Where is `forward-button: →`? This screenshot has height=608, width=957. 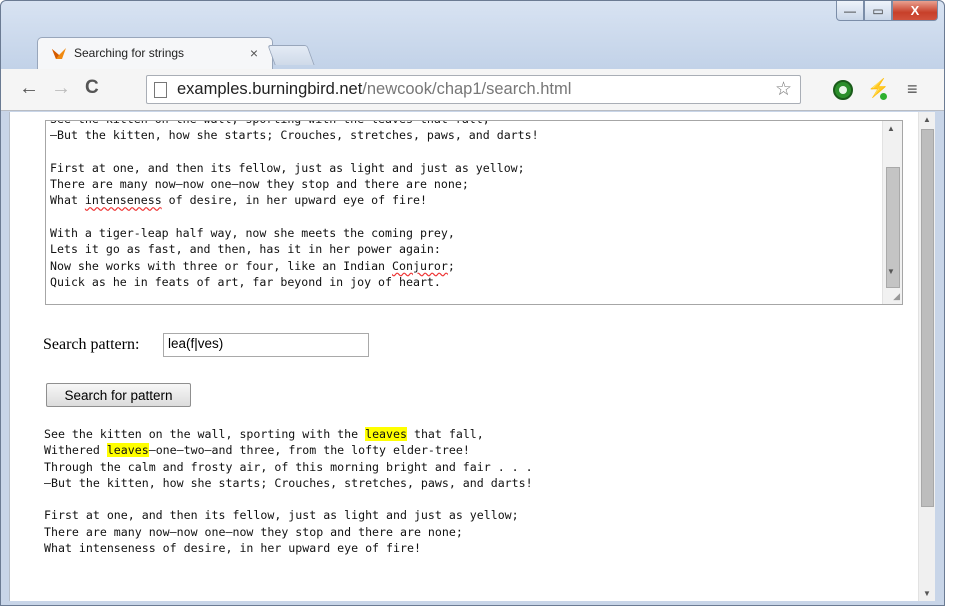
forward-button: → is located at coordinates (61, 88).